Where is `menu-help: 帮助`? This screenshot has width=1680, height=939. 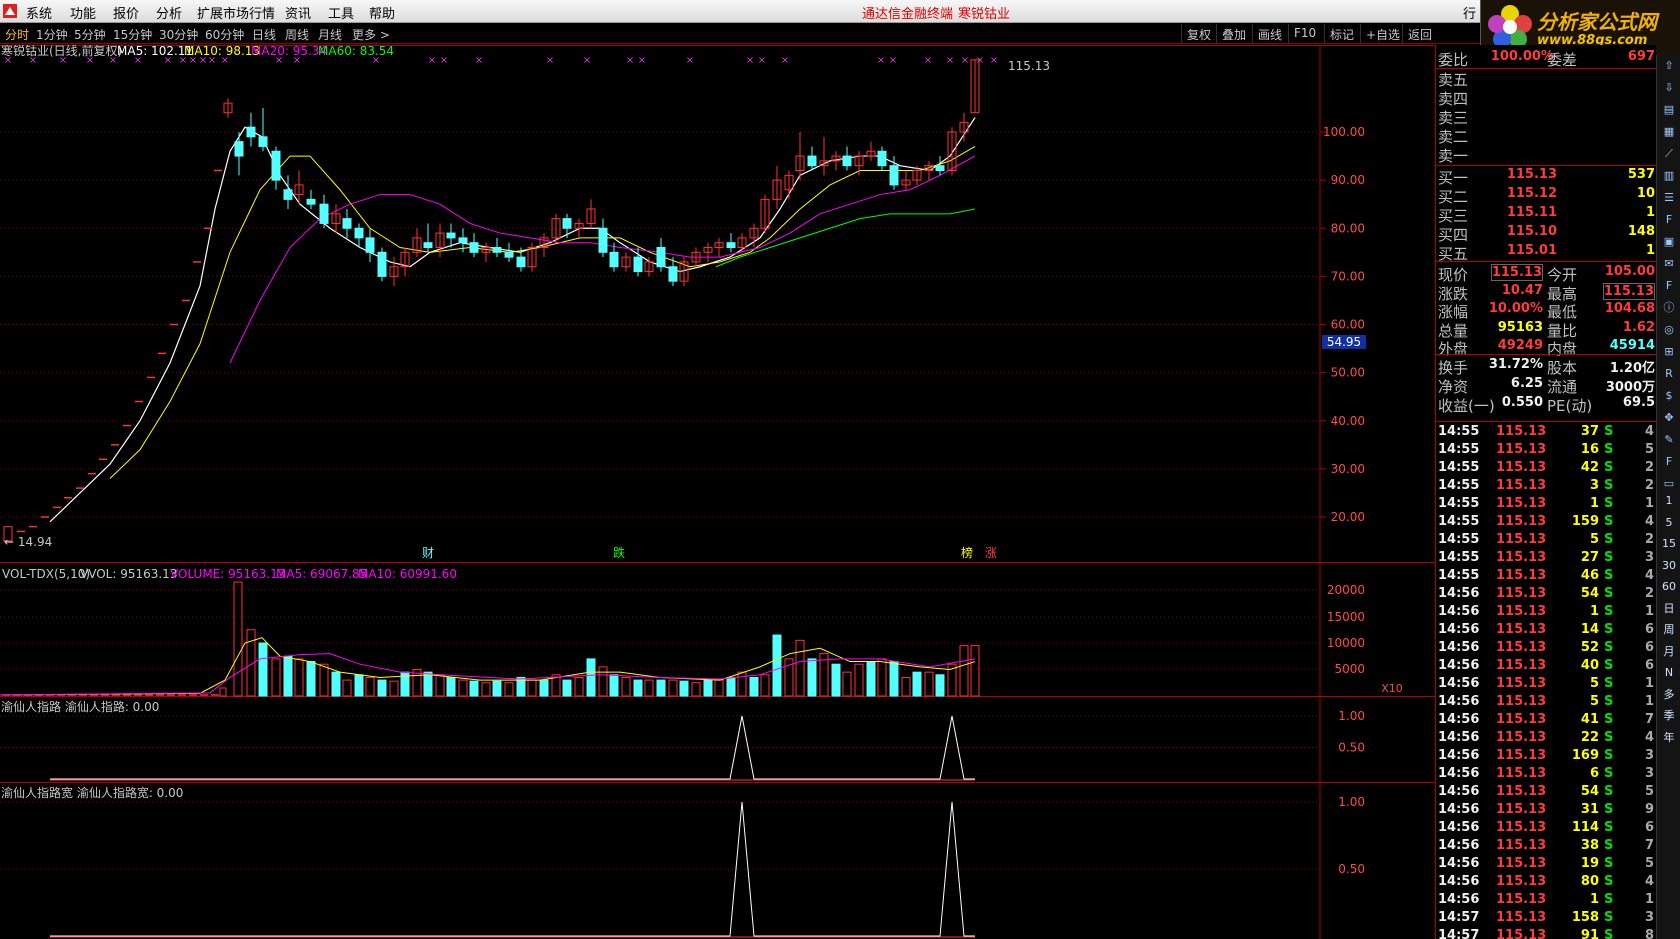 menu-help: 帮助 is located at coordinates (382, 12).